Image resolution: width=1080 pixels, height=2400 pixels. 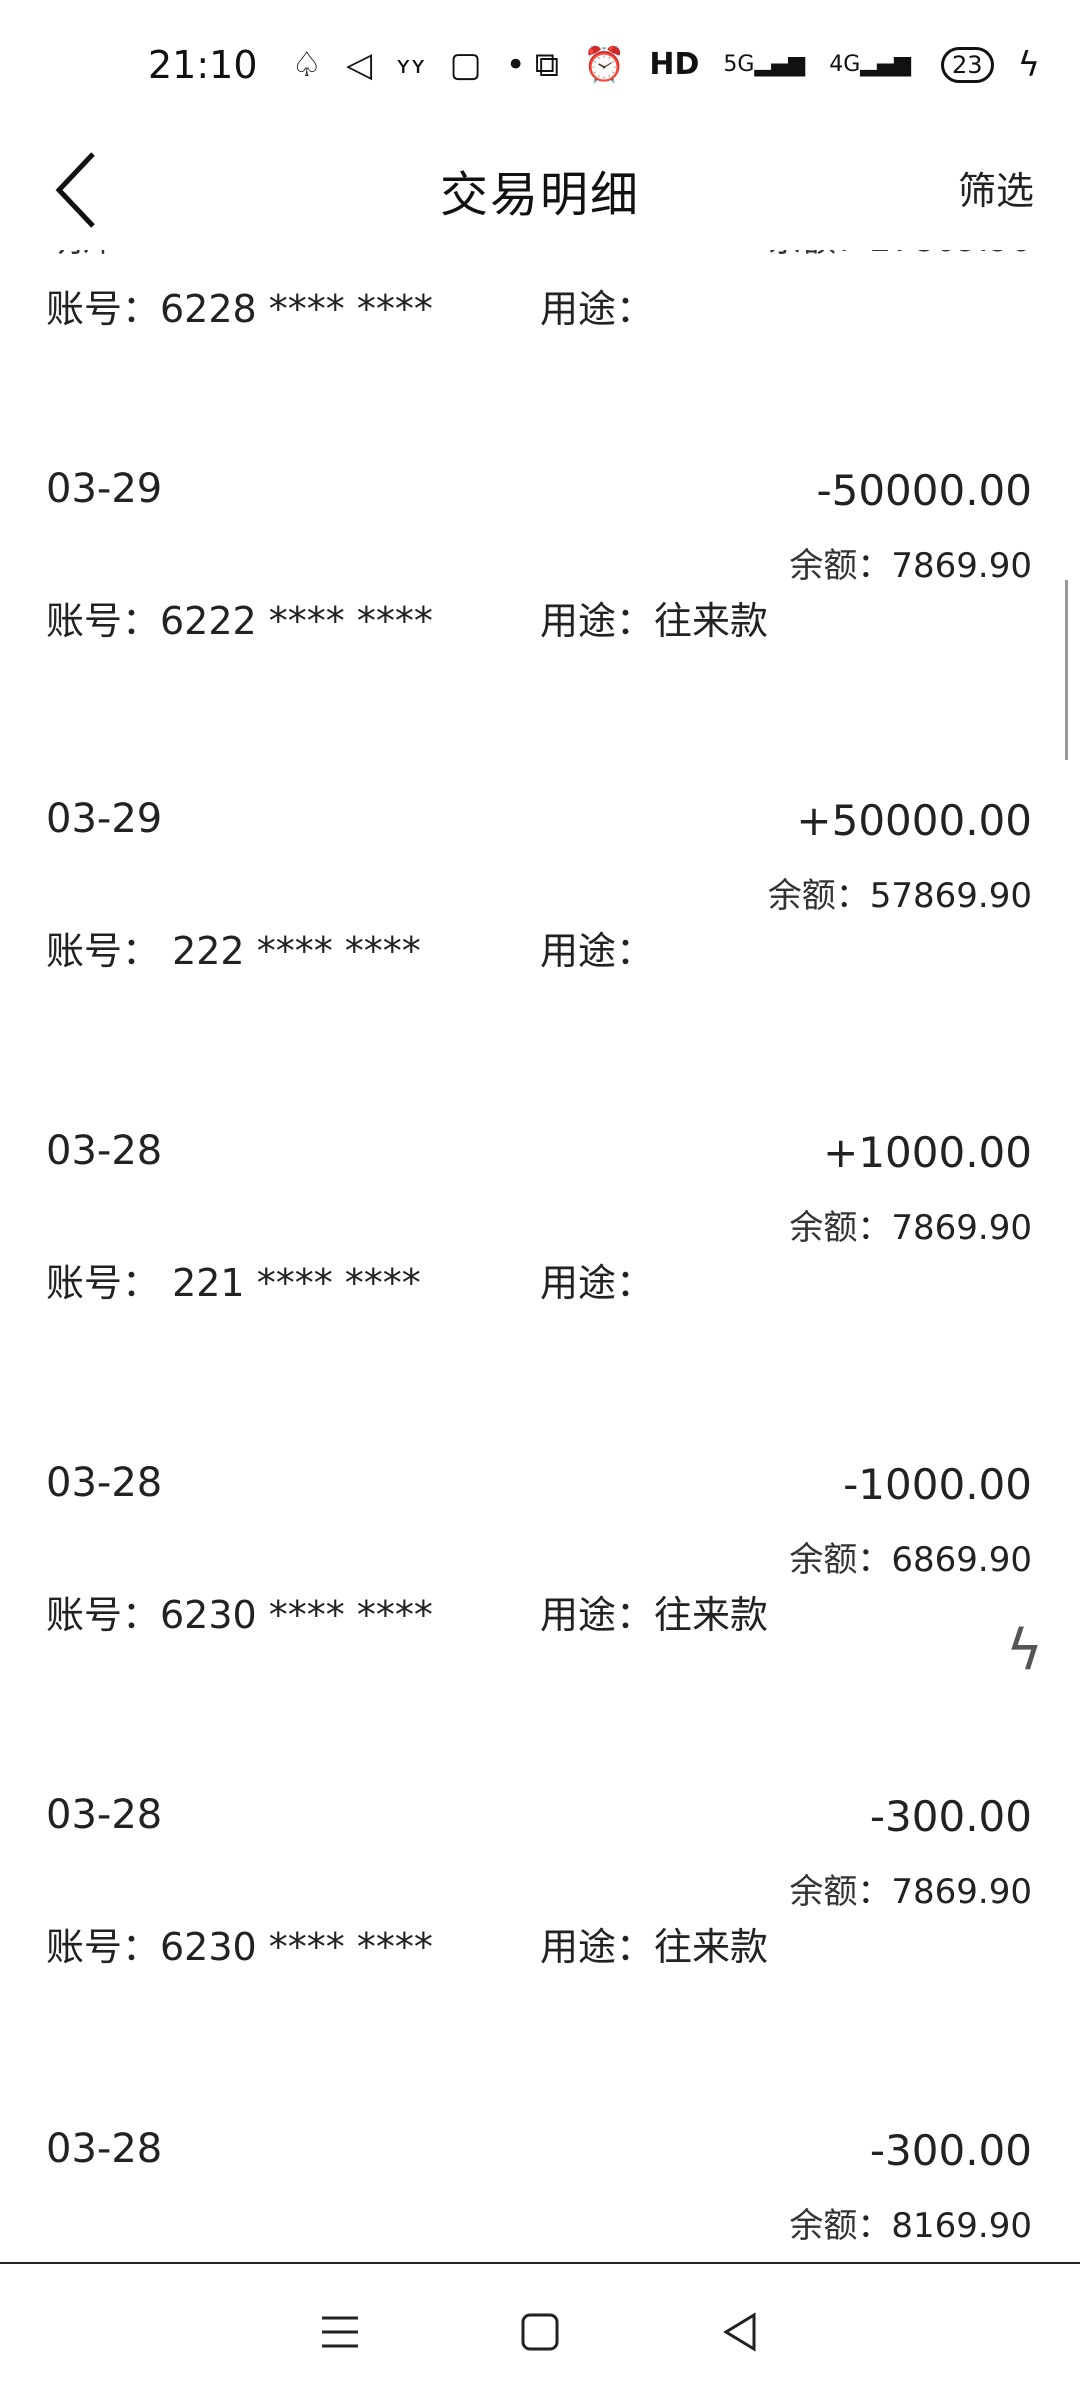 I want to click on status-left: 21:10 ♤ ◁ ʏʏ ▢ •, so click(x=337, y=65).